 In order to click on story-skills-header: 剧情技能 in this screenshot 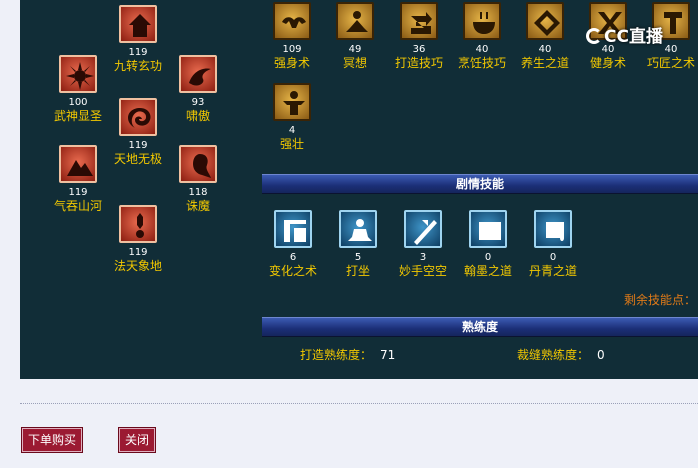, I will do `click(480, 184)`.